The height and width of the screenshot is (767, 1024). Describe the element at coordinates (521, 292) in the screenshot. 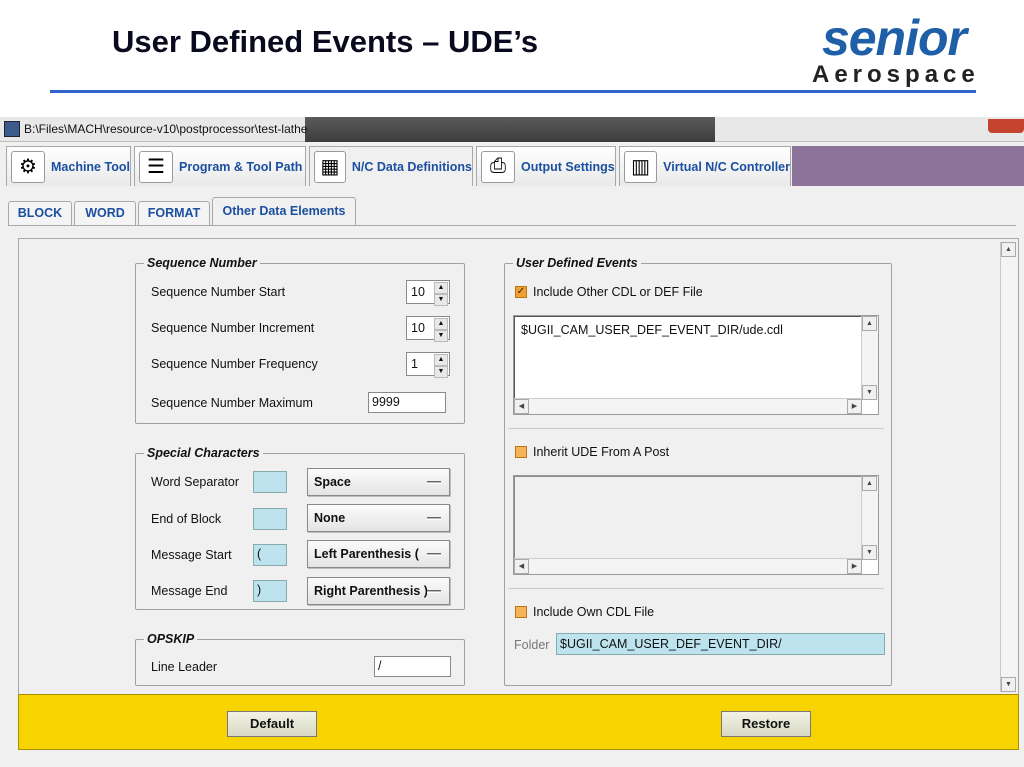

I see `include-other-checkbox: ✓` at that location.